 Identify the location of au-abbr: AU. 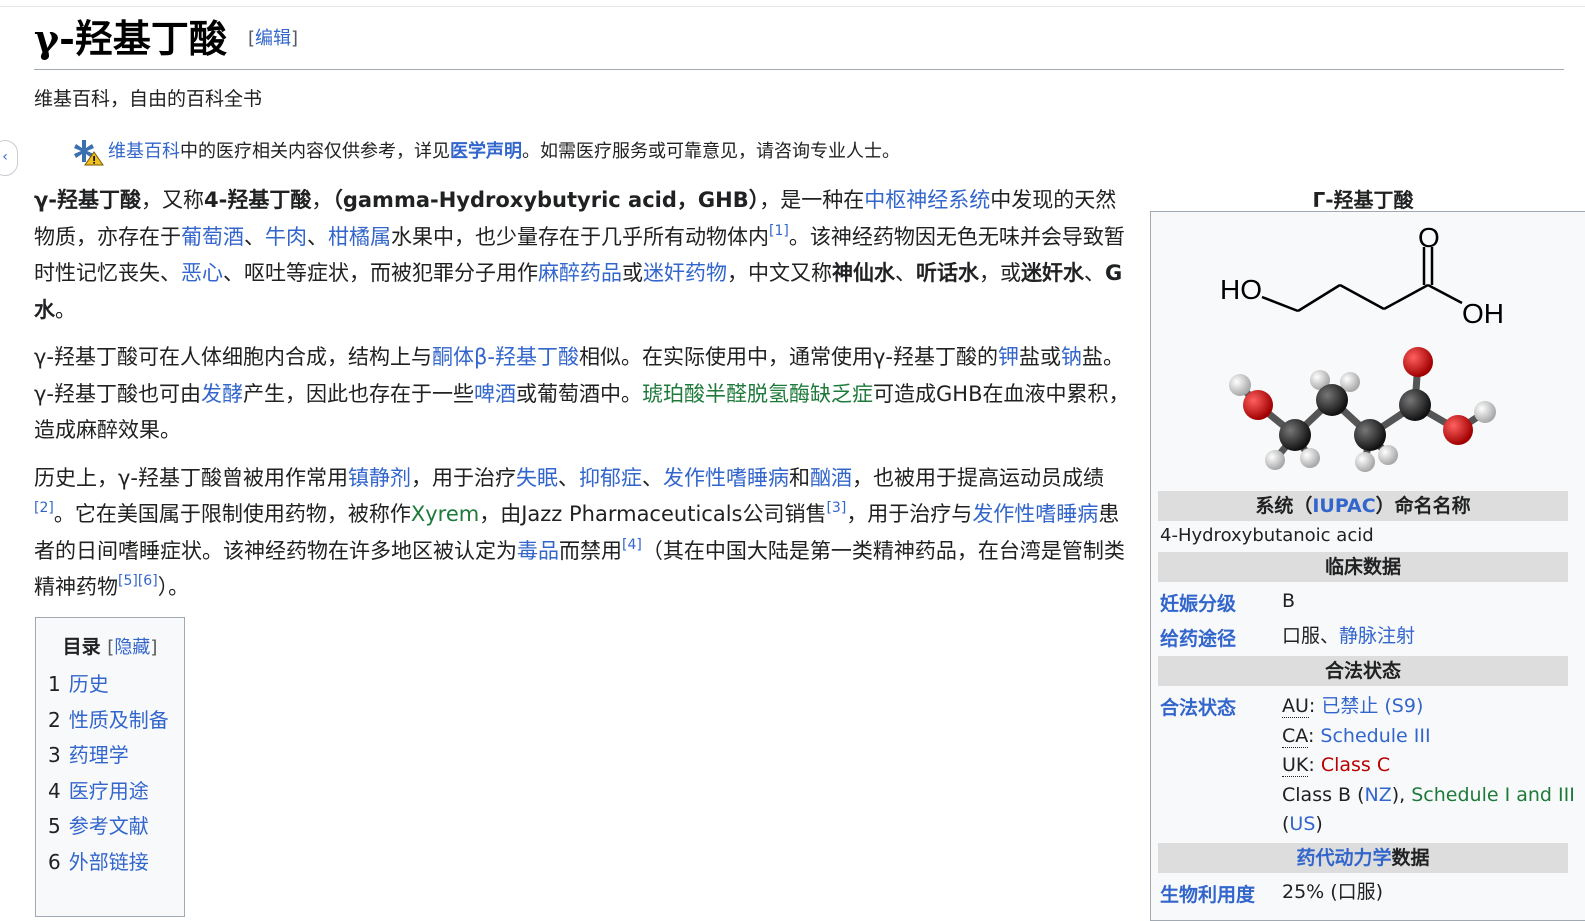
(1295, 706).